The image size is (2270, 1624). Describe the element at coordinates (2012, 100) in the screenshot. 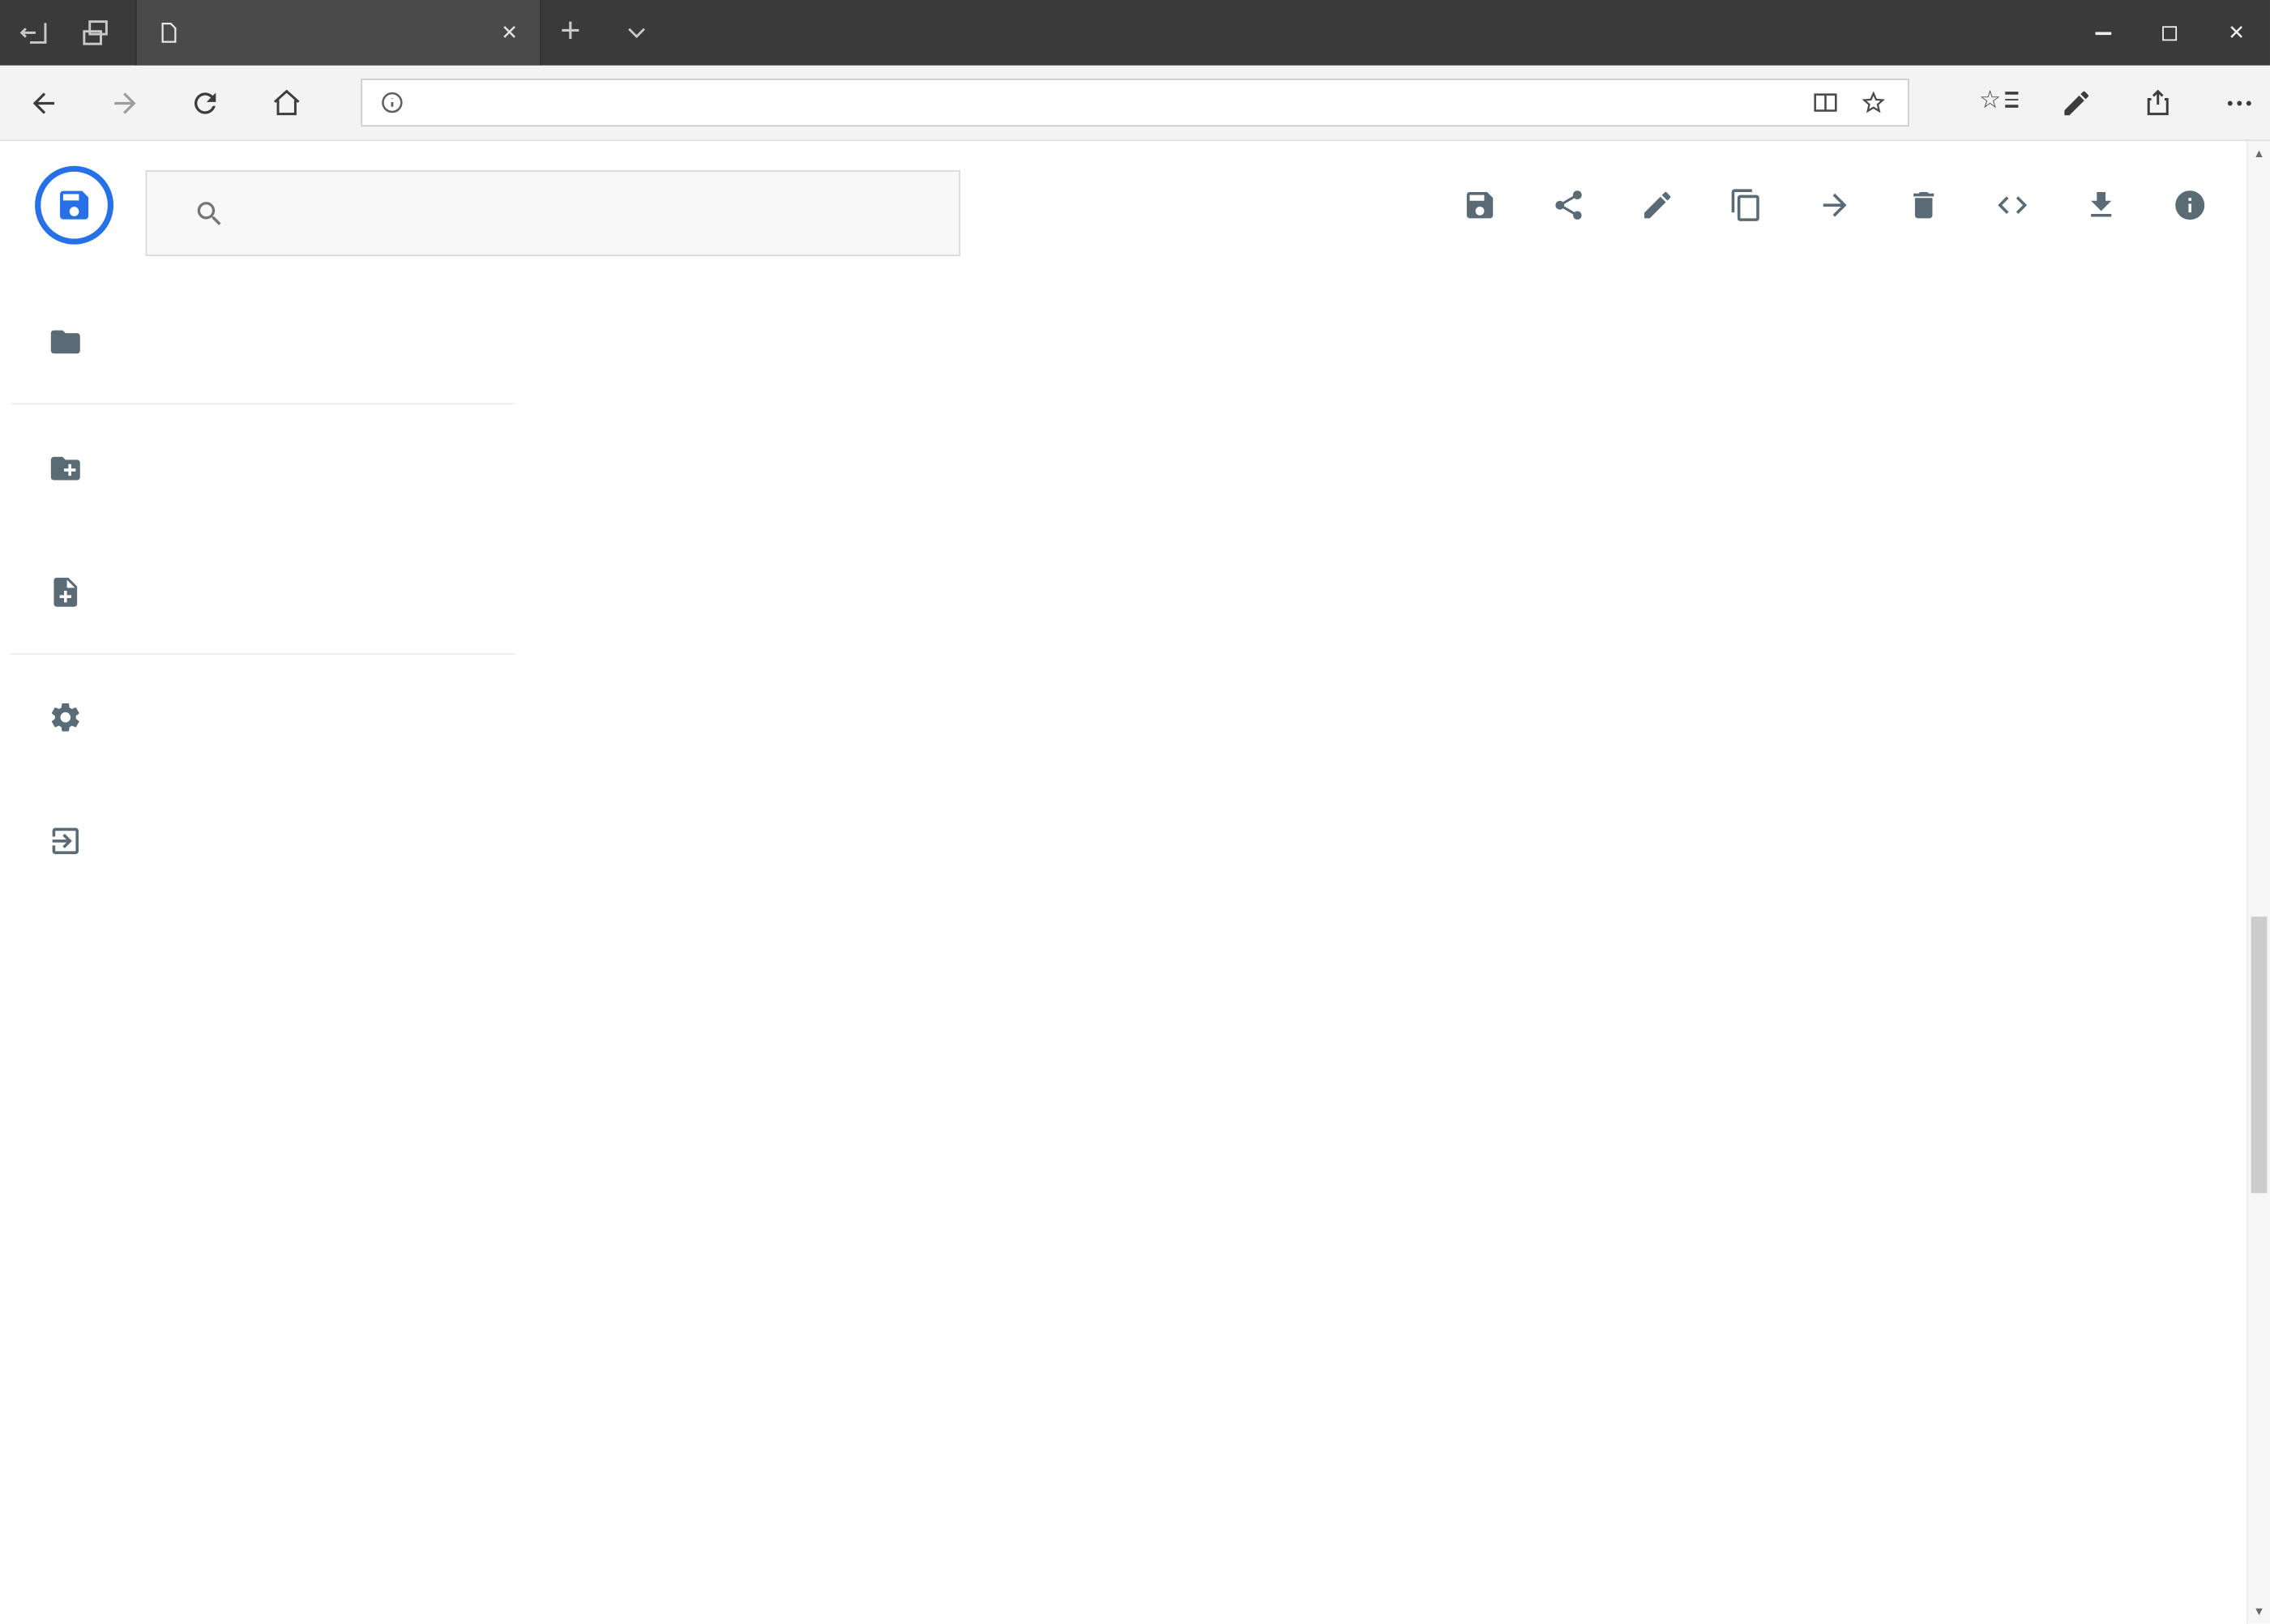

I see `hub-lines-glyph` at that location.